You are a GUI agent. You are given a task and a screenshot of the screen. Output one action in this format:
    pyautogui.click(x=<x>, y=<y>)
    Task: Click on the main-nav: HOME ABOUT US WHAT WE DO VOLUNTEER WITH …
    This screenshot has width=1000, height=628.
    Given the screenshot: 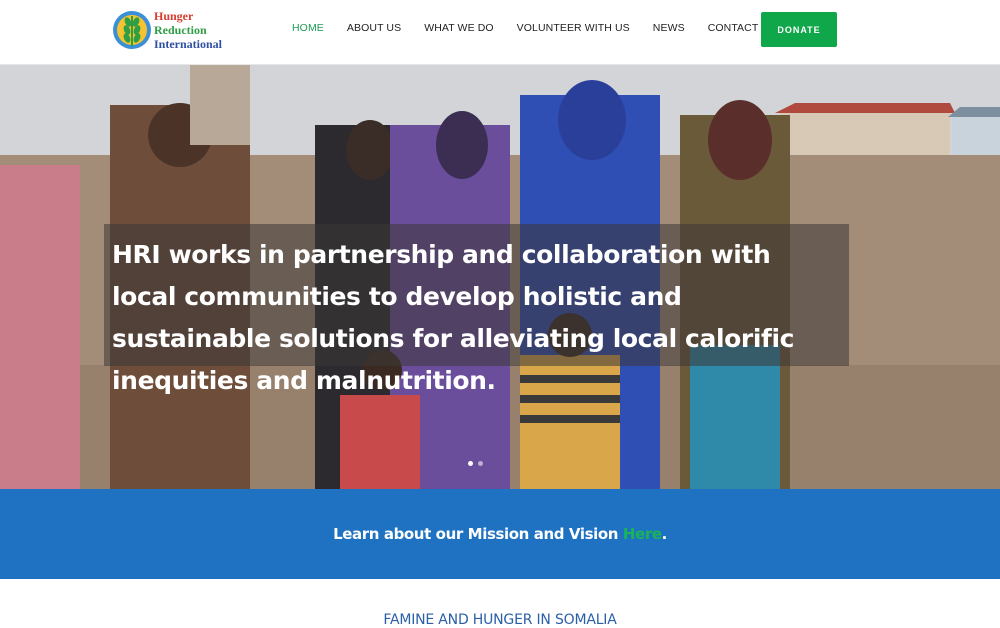 What is the action you would take?
    pyautogui.click(x=549, y=28)
    